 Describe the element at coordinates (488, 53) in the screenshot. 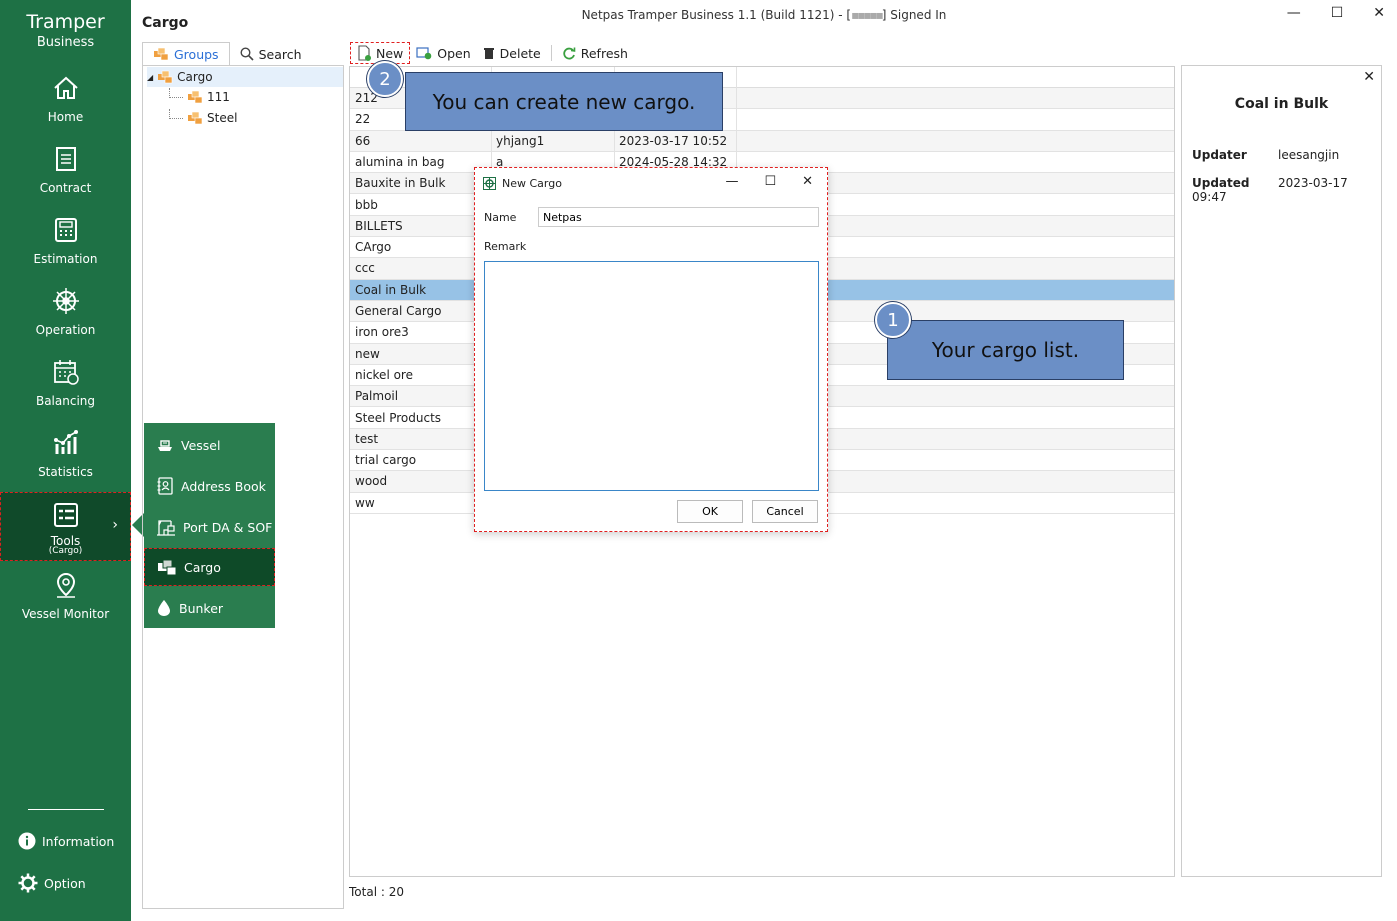

I see `trash-icon` at that location.